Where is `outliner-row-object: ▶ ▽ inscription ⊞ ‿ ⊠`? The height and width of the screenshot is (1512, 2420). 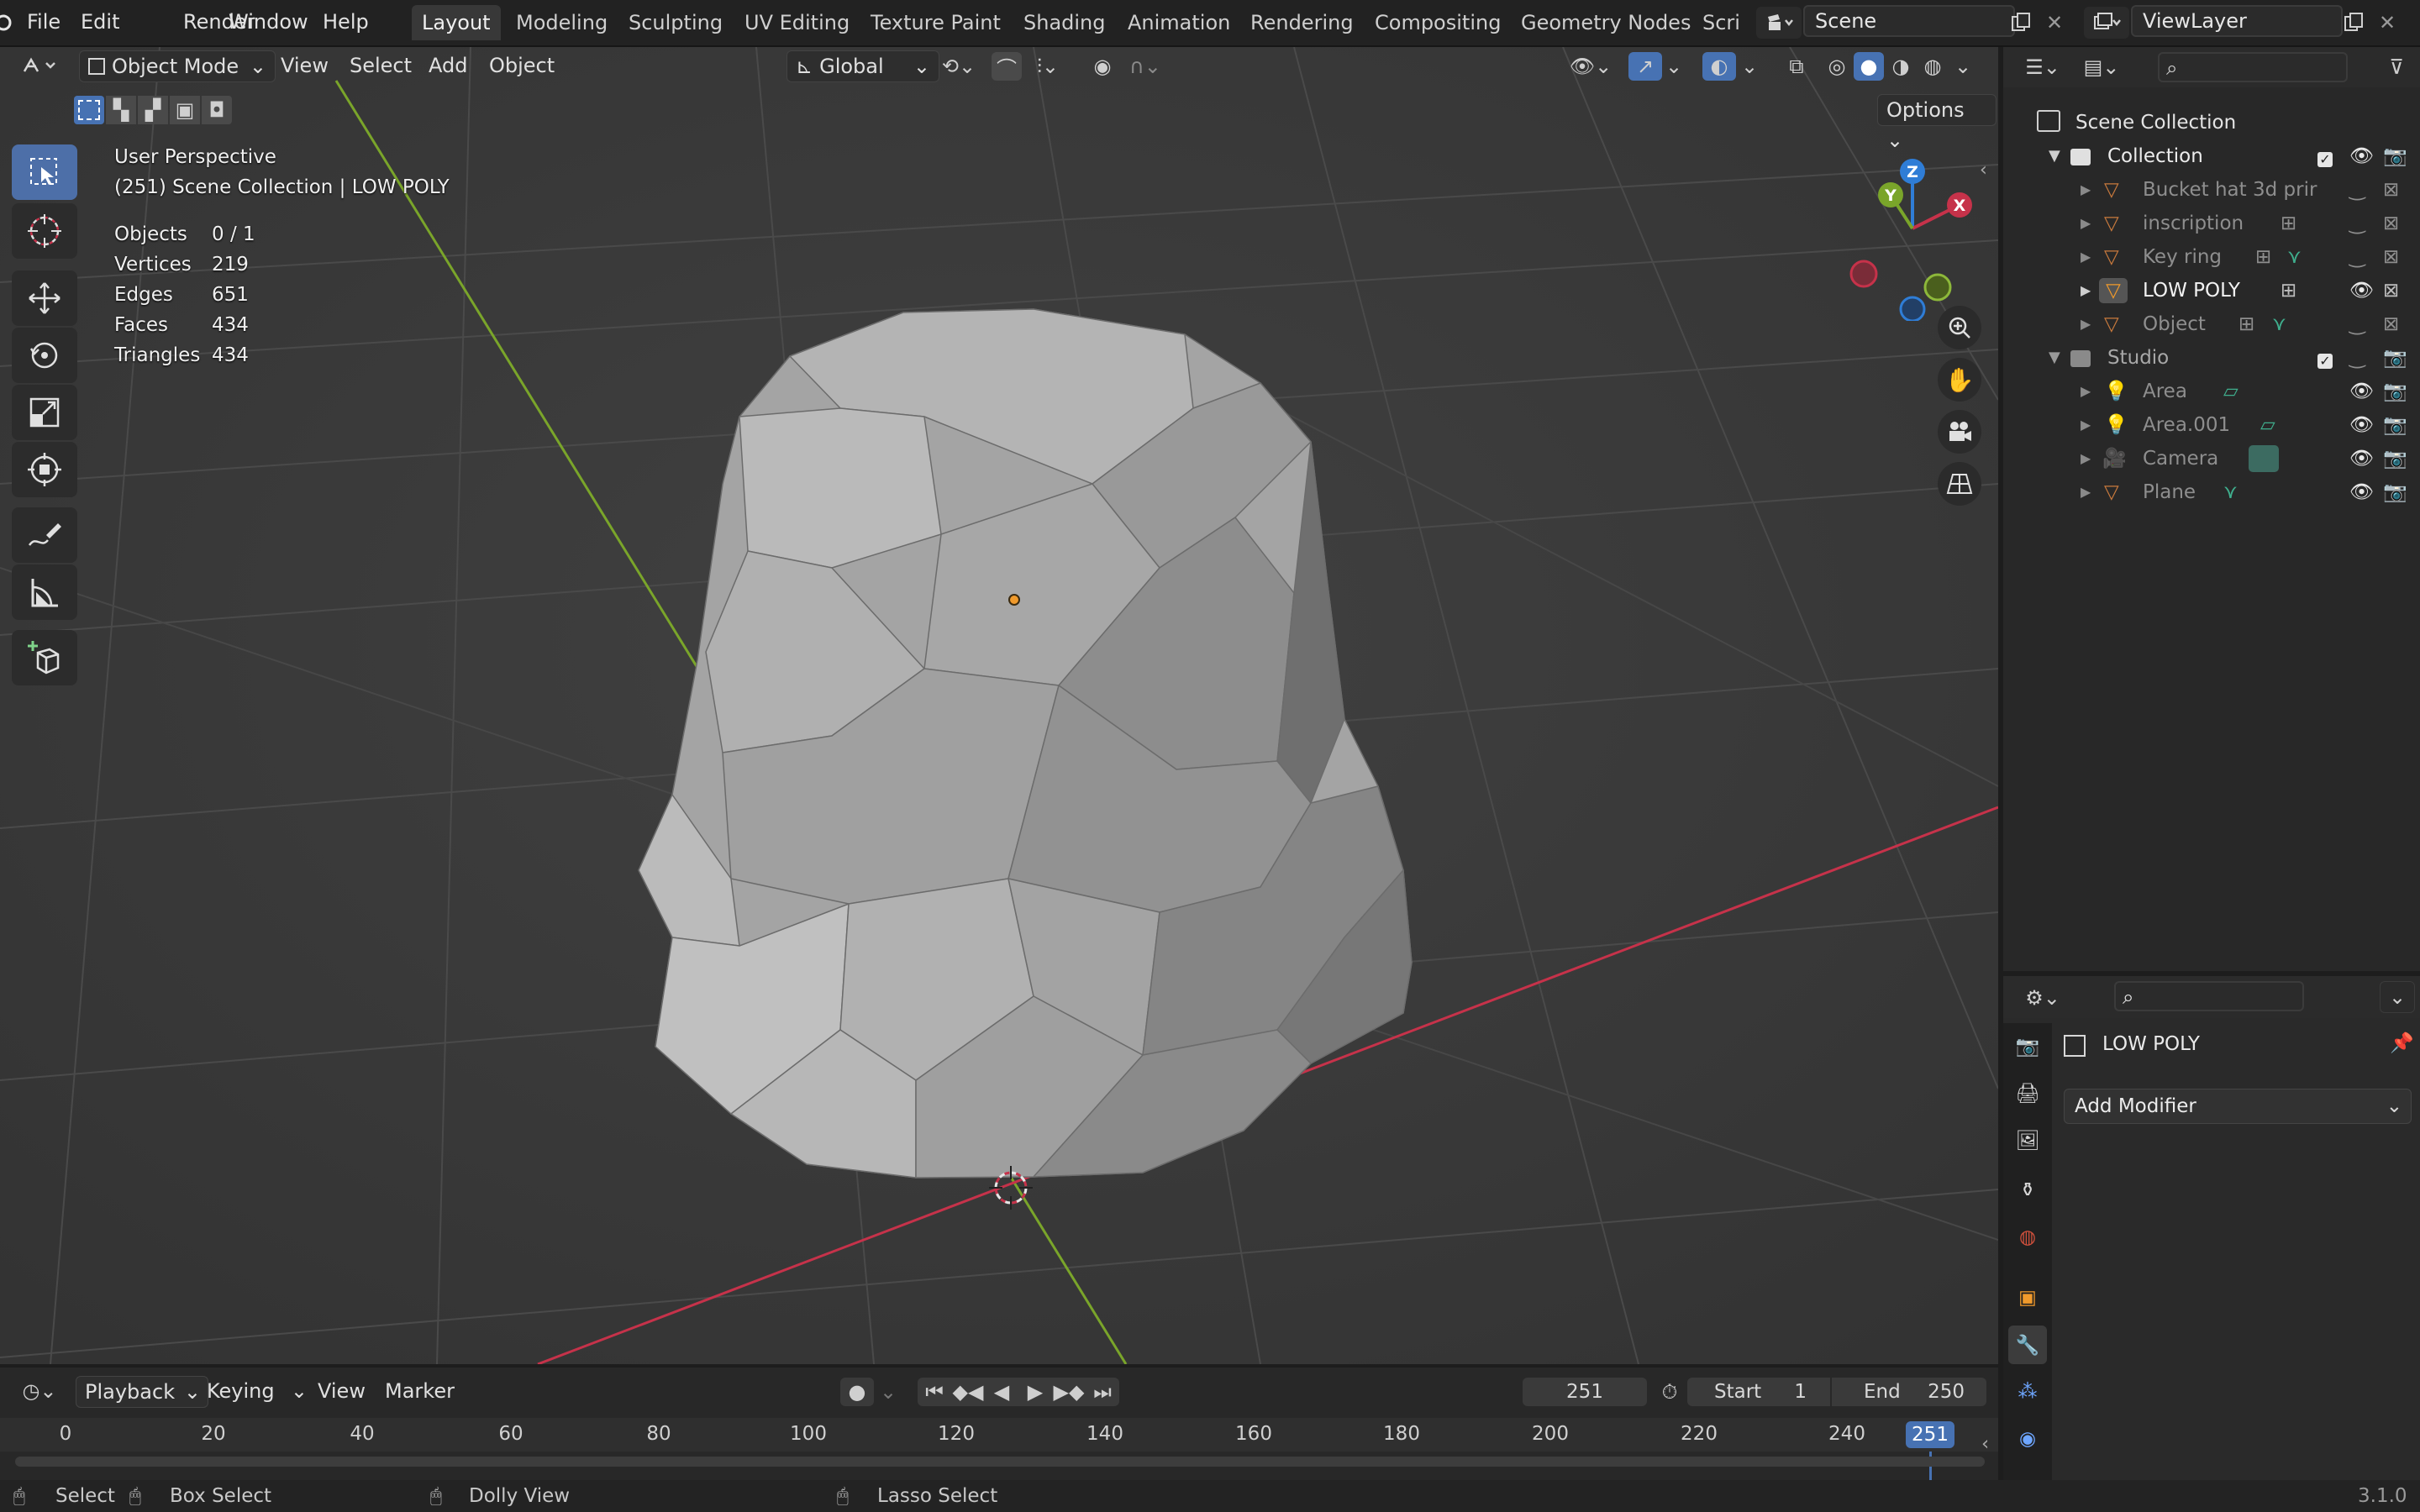 outliner-row-object: ▶ ▽ inscription ⊞ ‿ ⊠ is located at coordinates (2211, 223).